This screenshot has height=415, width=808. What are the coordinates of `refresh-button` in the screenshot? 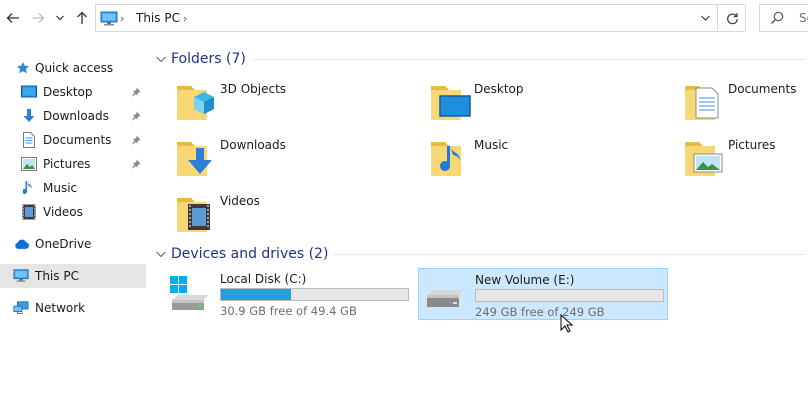 It's located at (731, 18).